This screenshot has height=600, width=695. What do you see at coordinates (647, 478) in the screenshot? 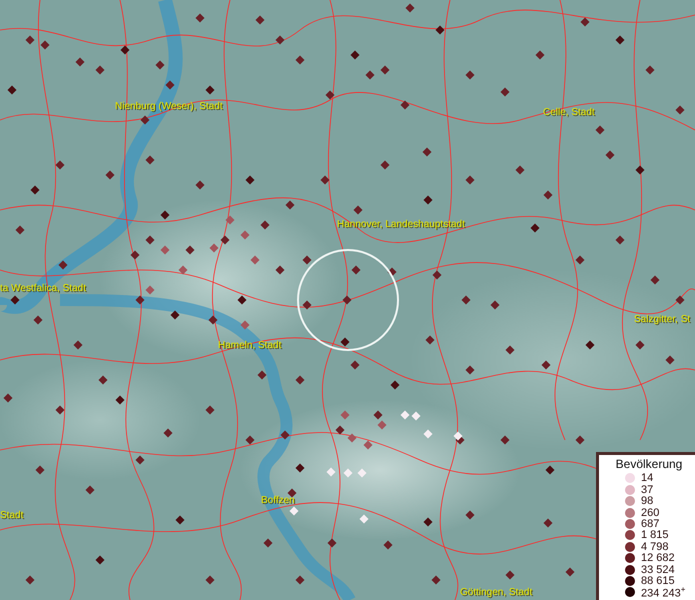
I see `legend-value: 14` at bounding box center [647, 478].